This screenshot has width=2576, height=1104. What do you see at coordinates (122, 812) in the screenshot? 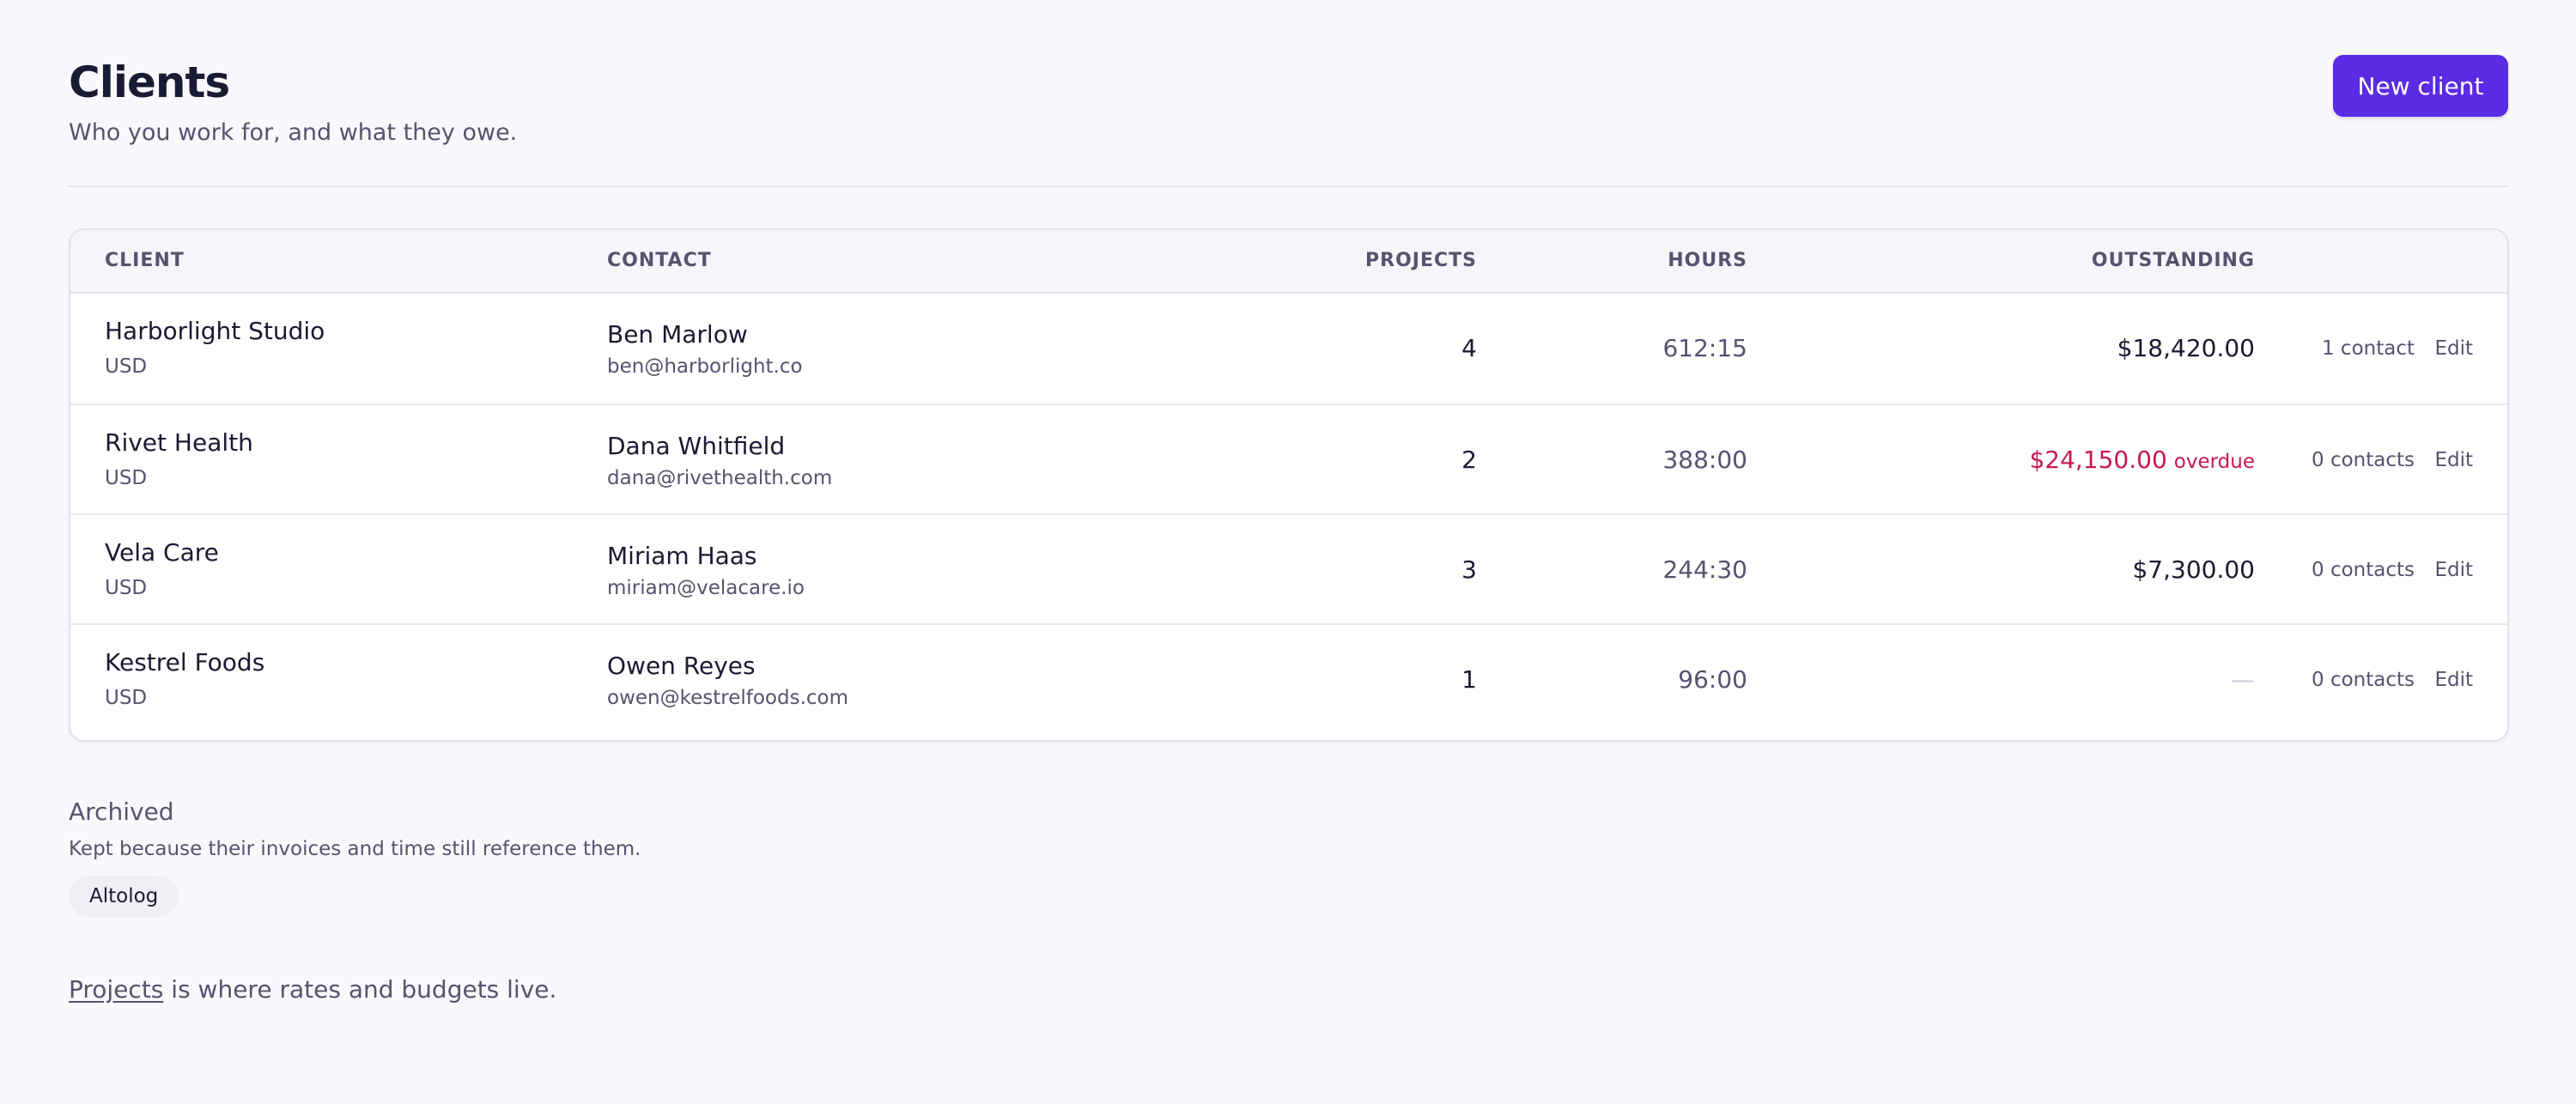
I see `archived-heading: Archived` at bounding box center [122, 812].